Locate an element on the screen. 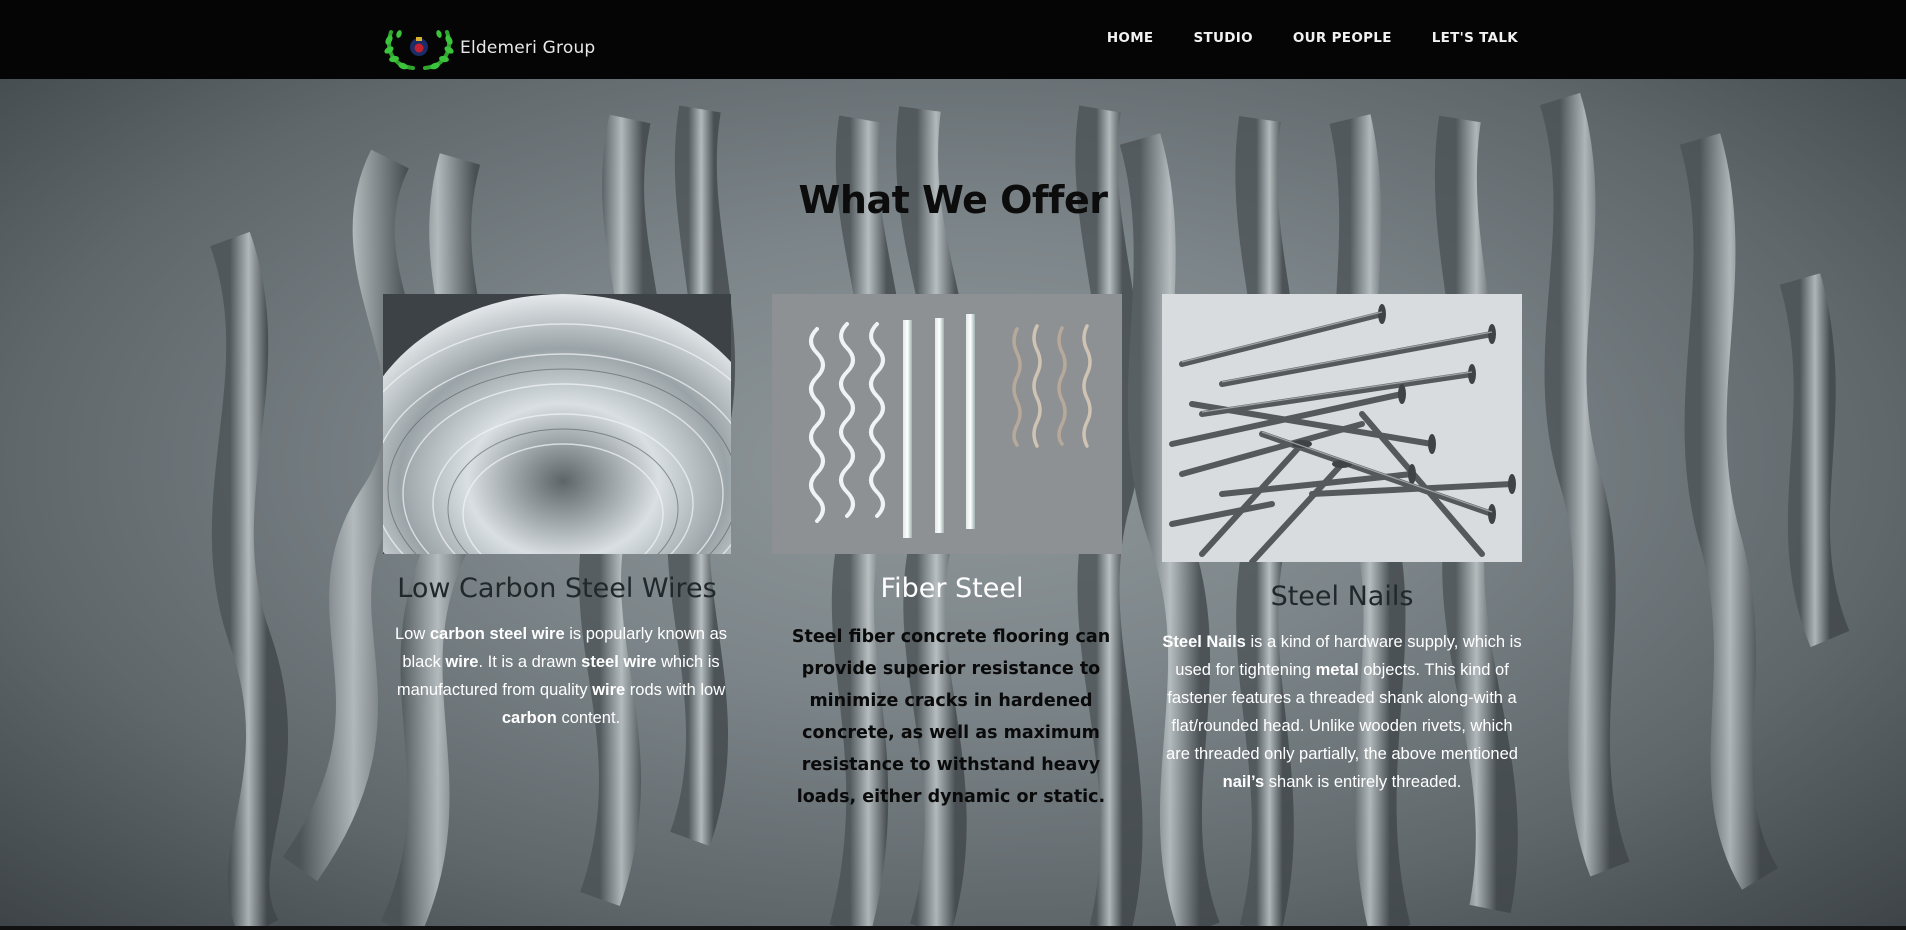 This screenshot has width=1906, height=930. text-fragment: content. is located at coordinates (588, 718).